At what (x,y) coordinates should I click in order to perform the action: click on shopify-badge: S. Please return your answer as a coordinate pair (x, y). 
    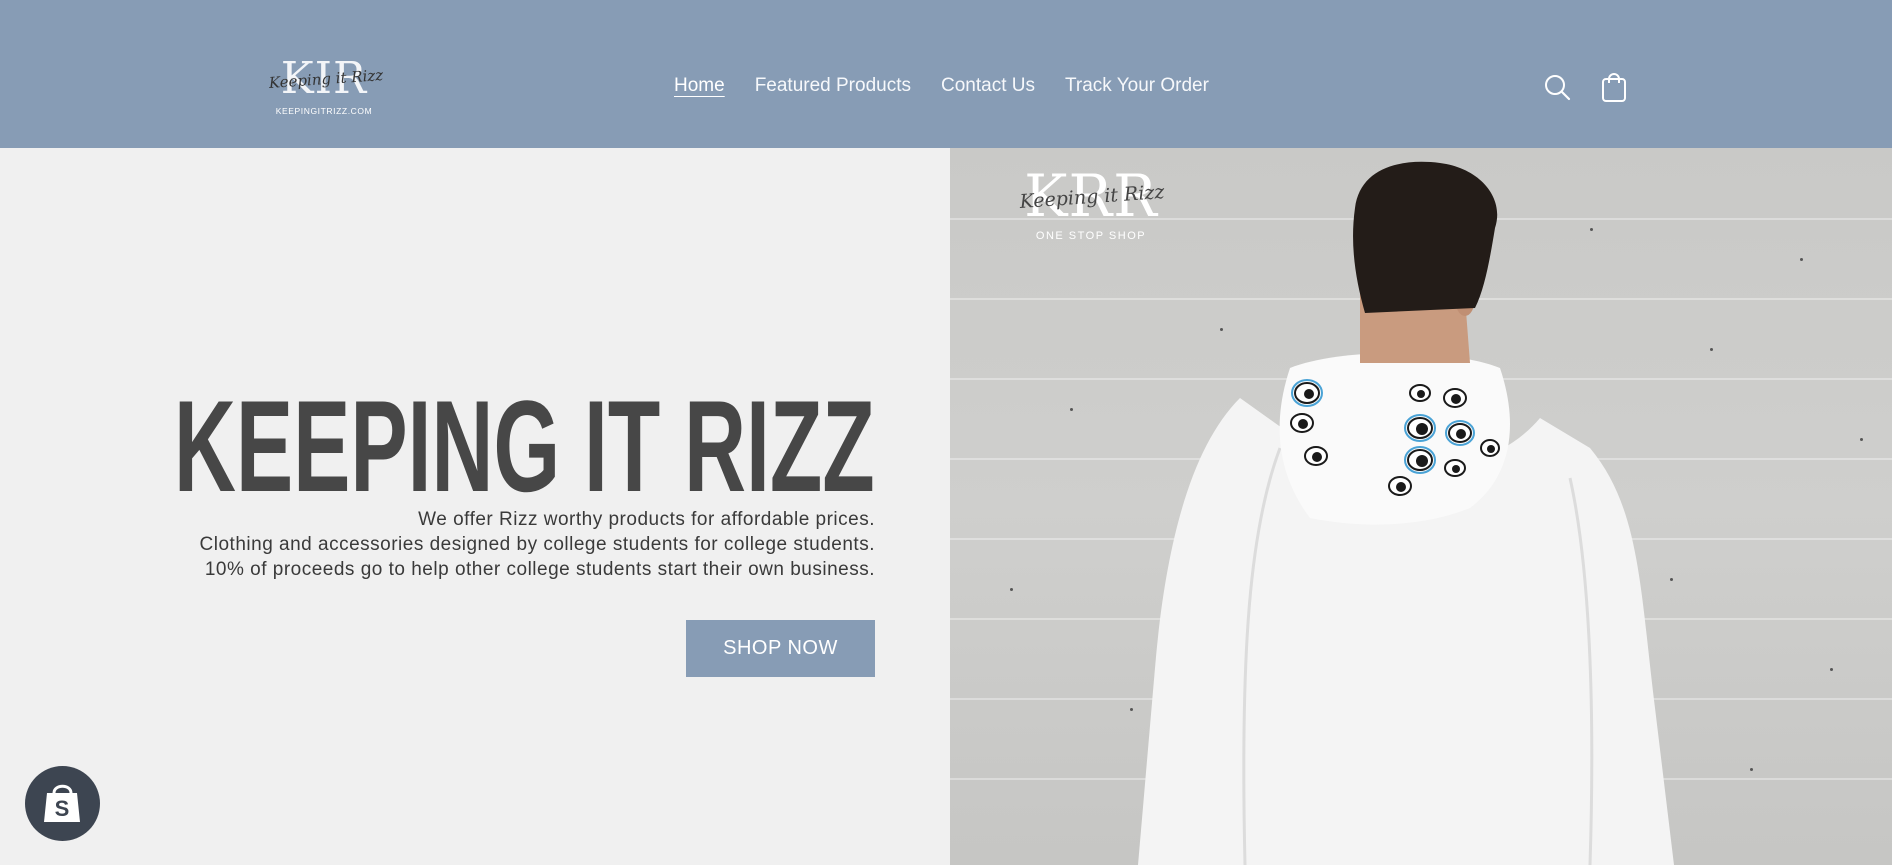
    Looking at the image, I should click on (62, 803).